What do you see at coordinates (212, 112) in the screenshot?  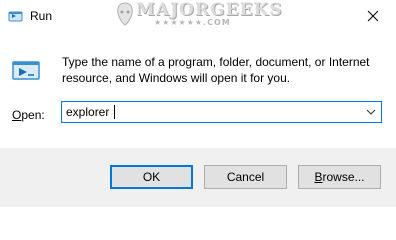 I see `open-input` at bounding box center [212, 112].